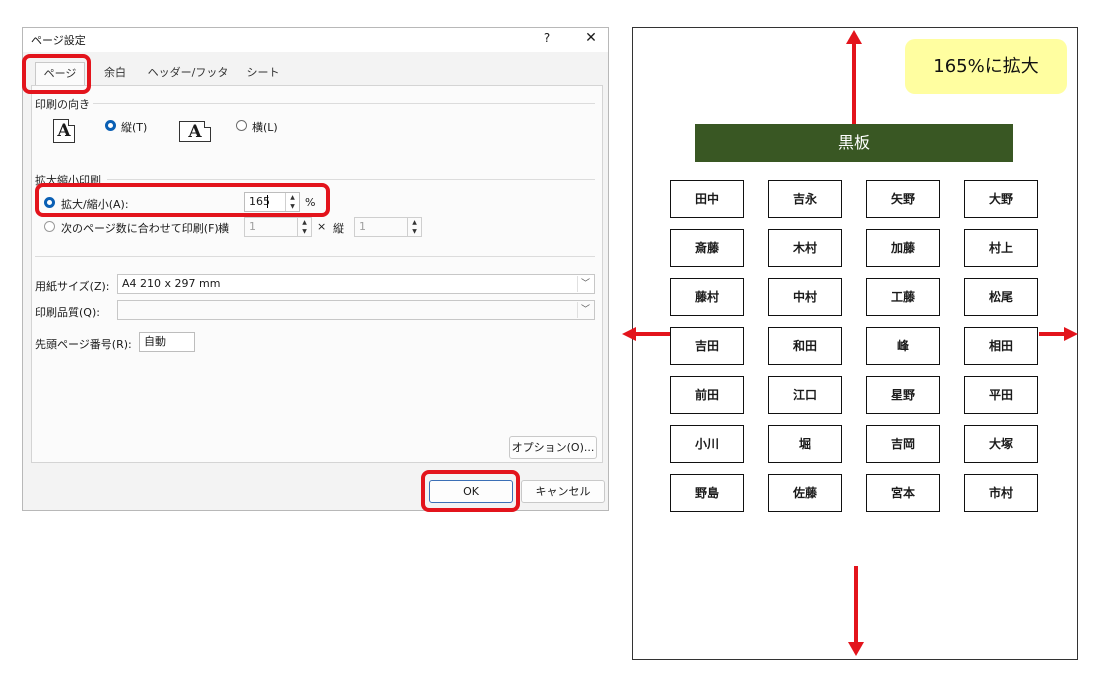  I want to click on arrow-up-icon, so click(854, 37).